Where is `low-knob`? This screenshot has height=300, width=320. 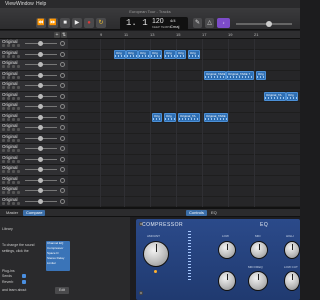
low-knob is located at coordinates (227, 250).